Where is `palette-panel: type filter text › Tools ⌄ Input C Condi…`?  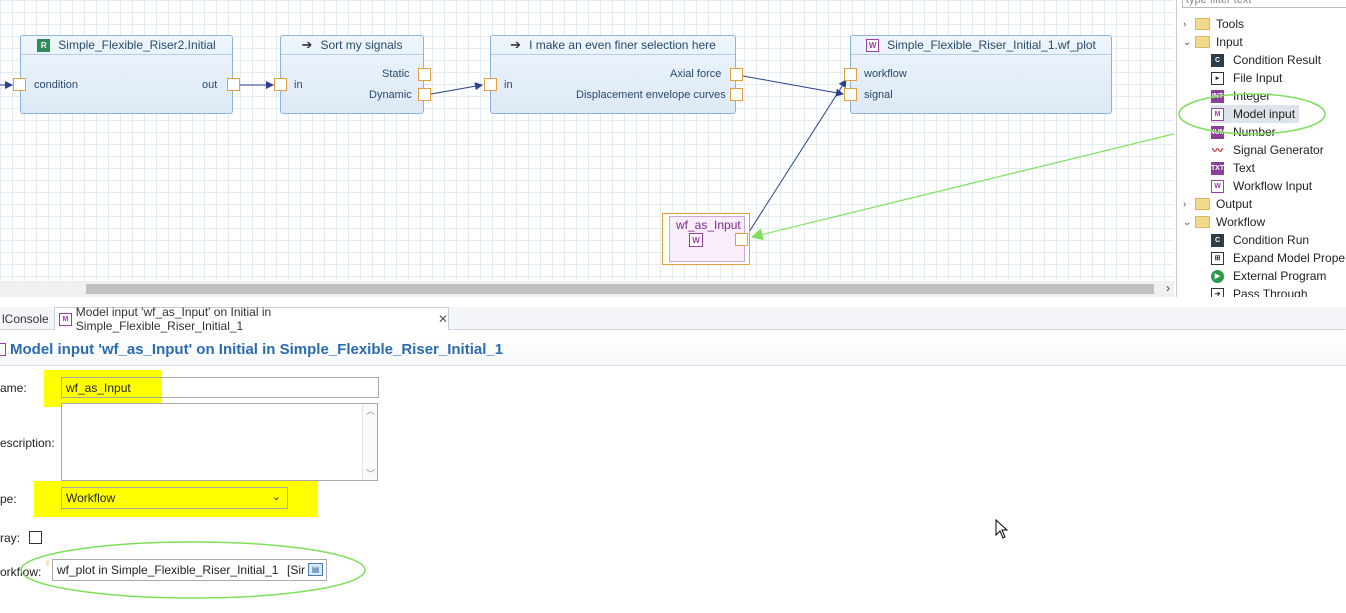
palette-panel: type filter text › Tools ⌄ Input C Condi… is located at coordinates (1261, 148).